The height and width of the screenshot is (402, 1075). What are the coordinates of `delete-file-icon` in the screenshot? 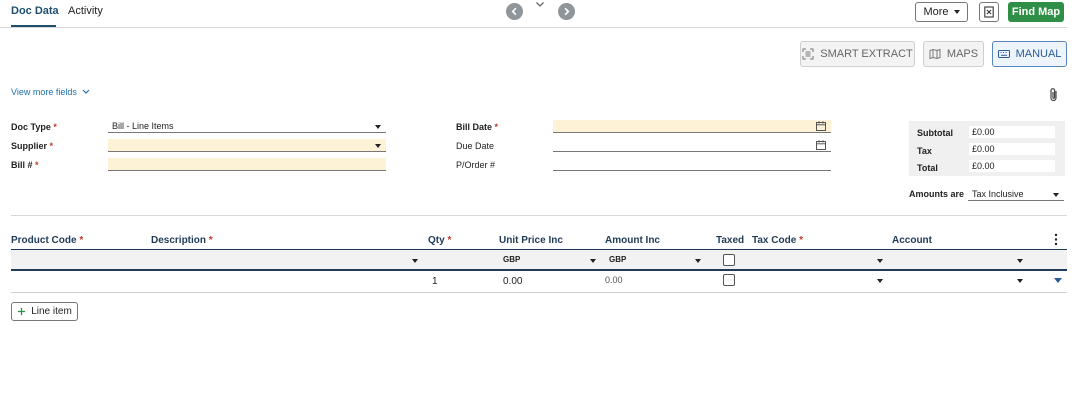 It's located at (989, 12).